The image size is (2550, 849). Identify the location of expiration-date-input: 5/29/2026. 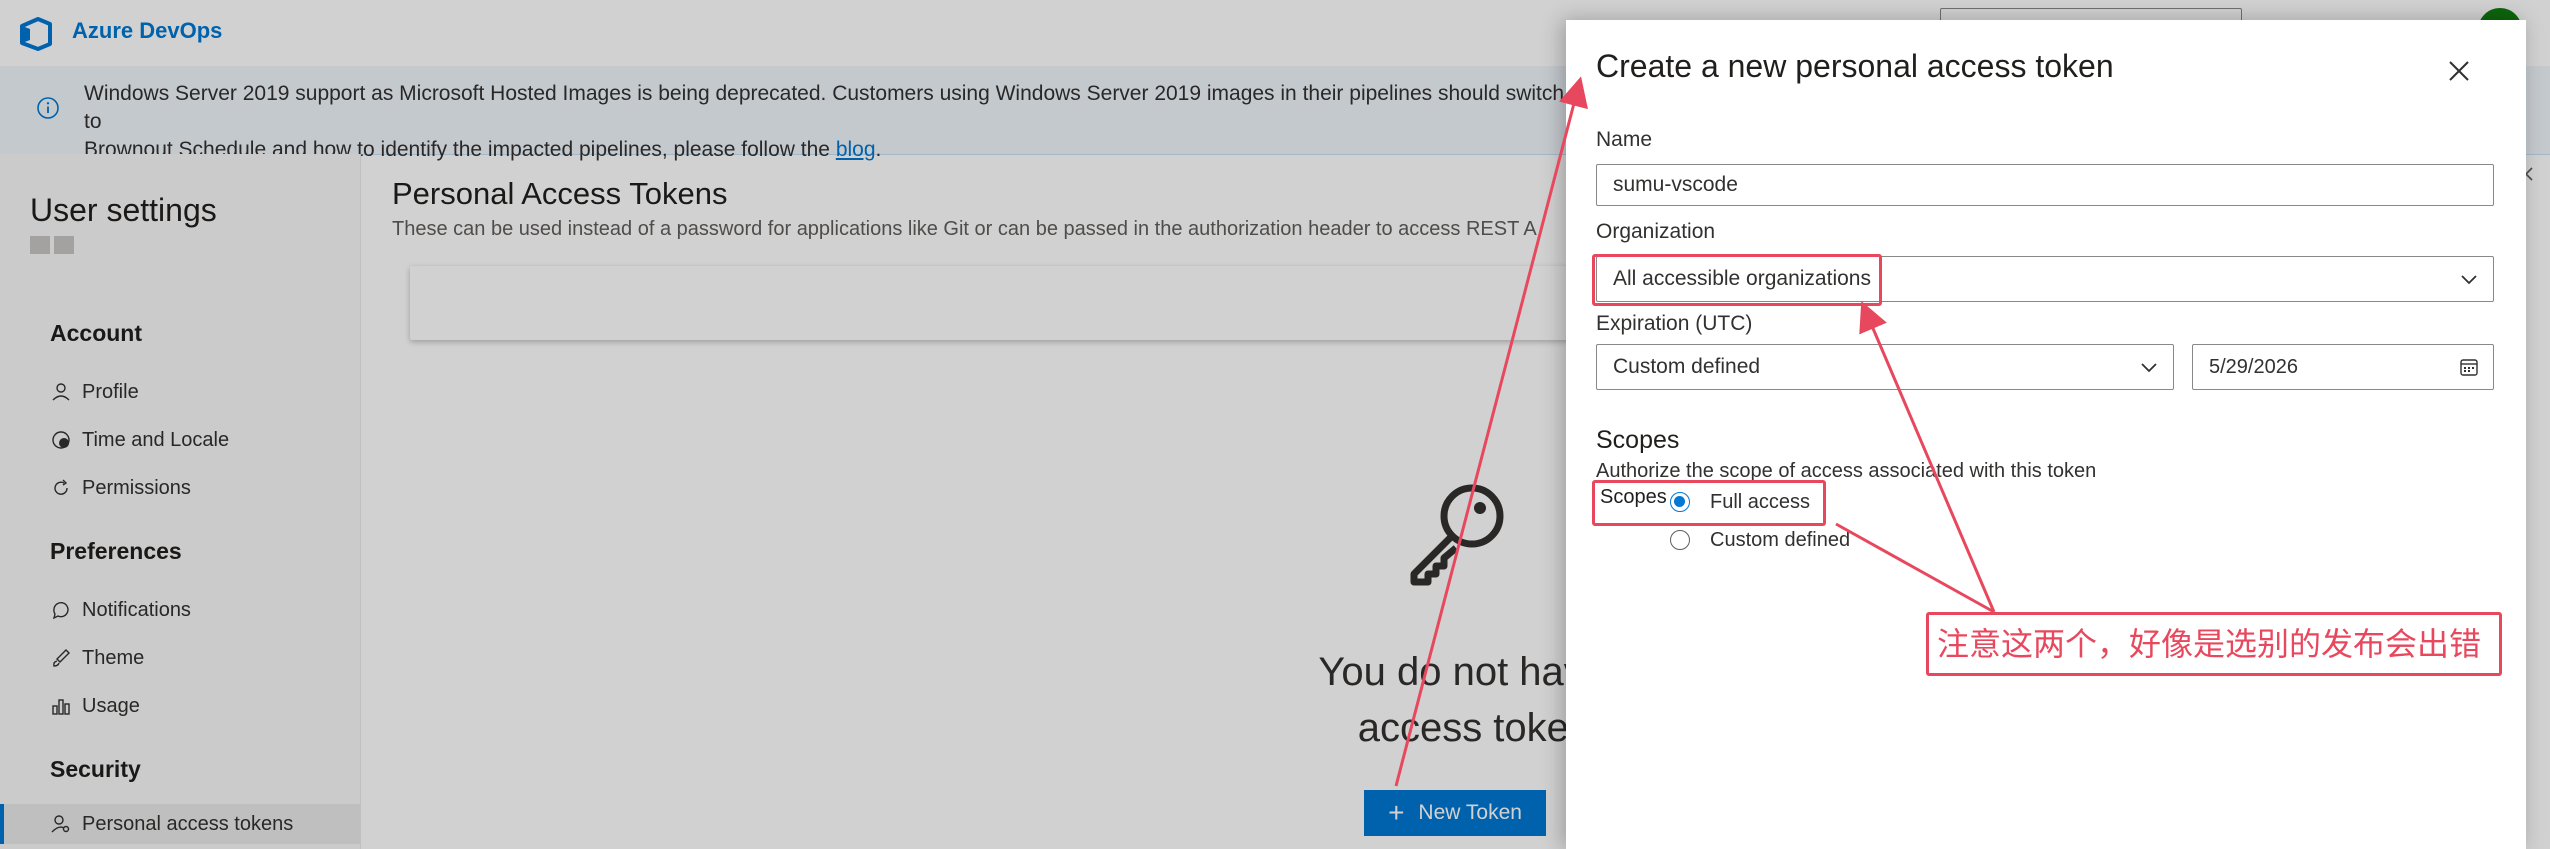
(2343, 367).